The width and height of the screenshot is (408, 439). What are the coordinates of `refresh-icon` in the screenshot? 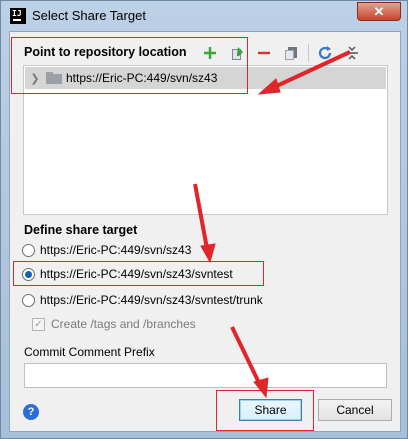 It's located at (325, 53).